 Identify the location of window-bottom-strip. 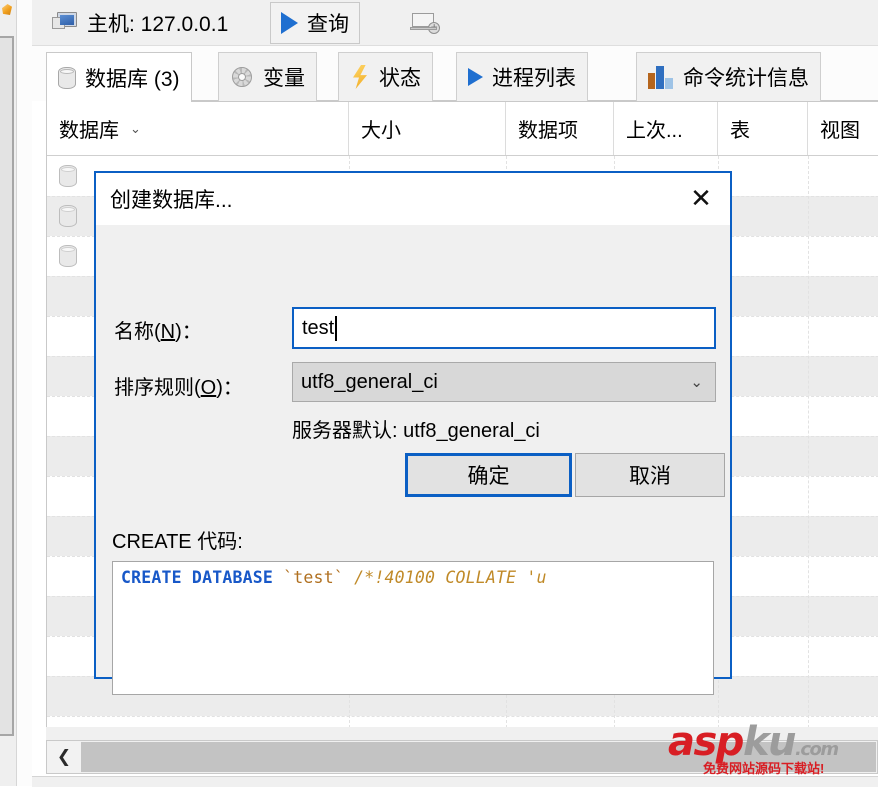
(455, 781).